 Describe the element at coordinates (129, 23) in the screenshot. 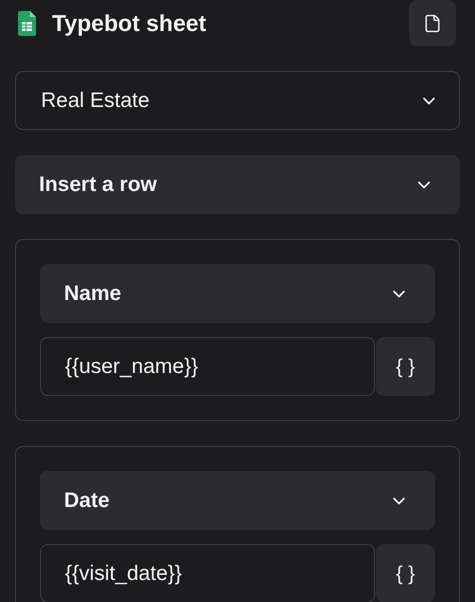

I see `panel-title: Typebot sheet` at that location.